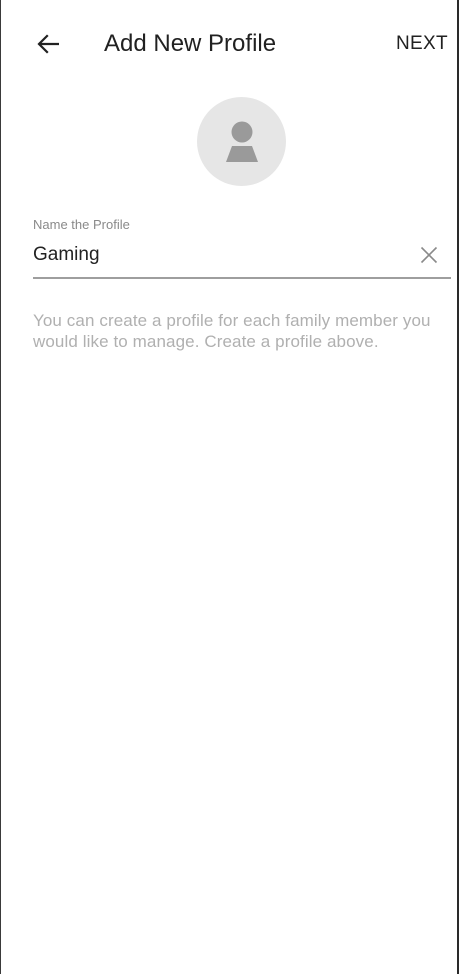  I want to click on back-button, so click(48, 44).